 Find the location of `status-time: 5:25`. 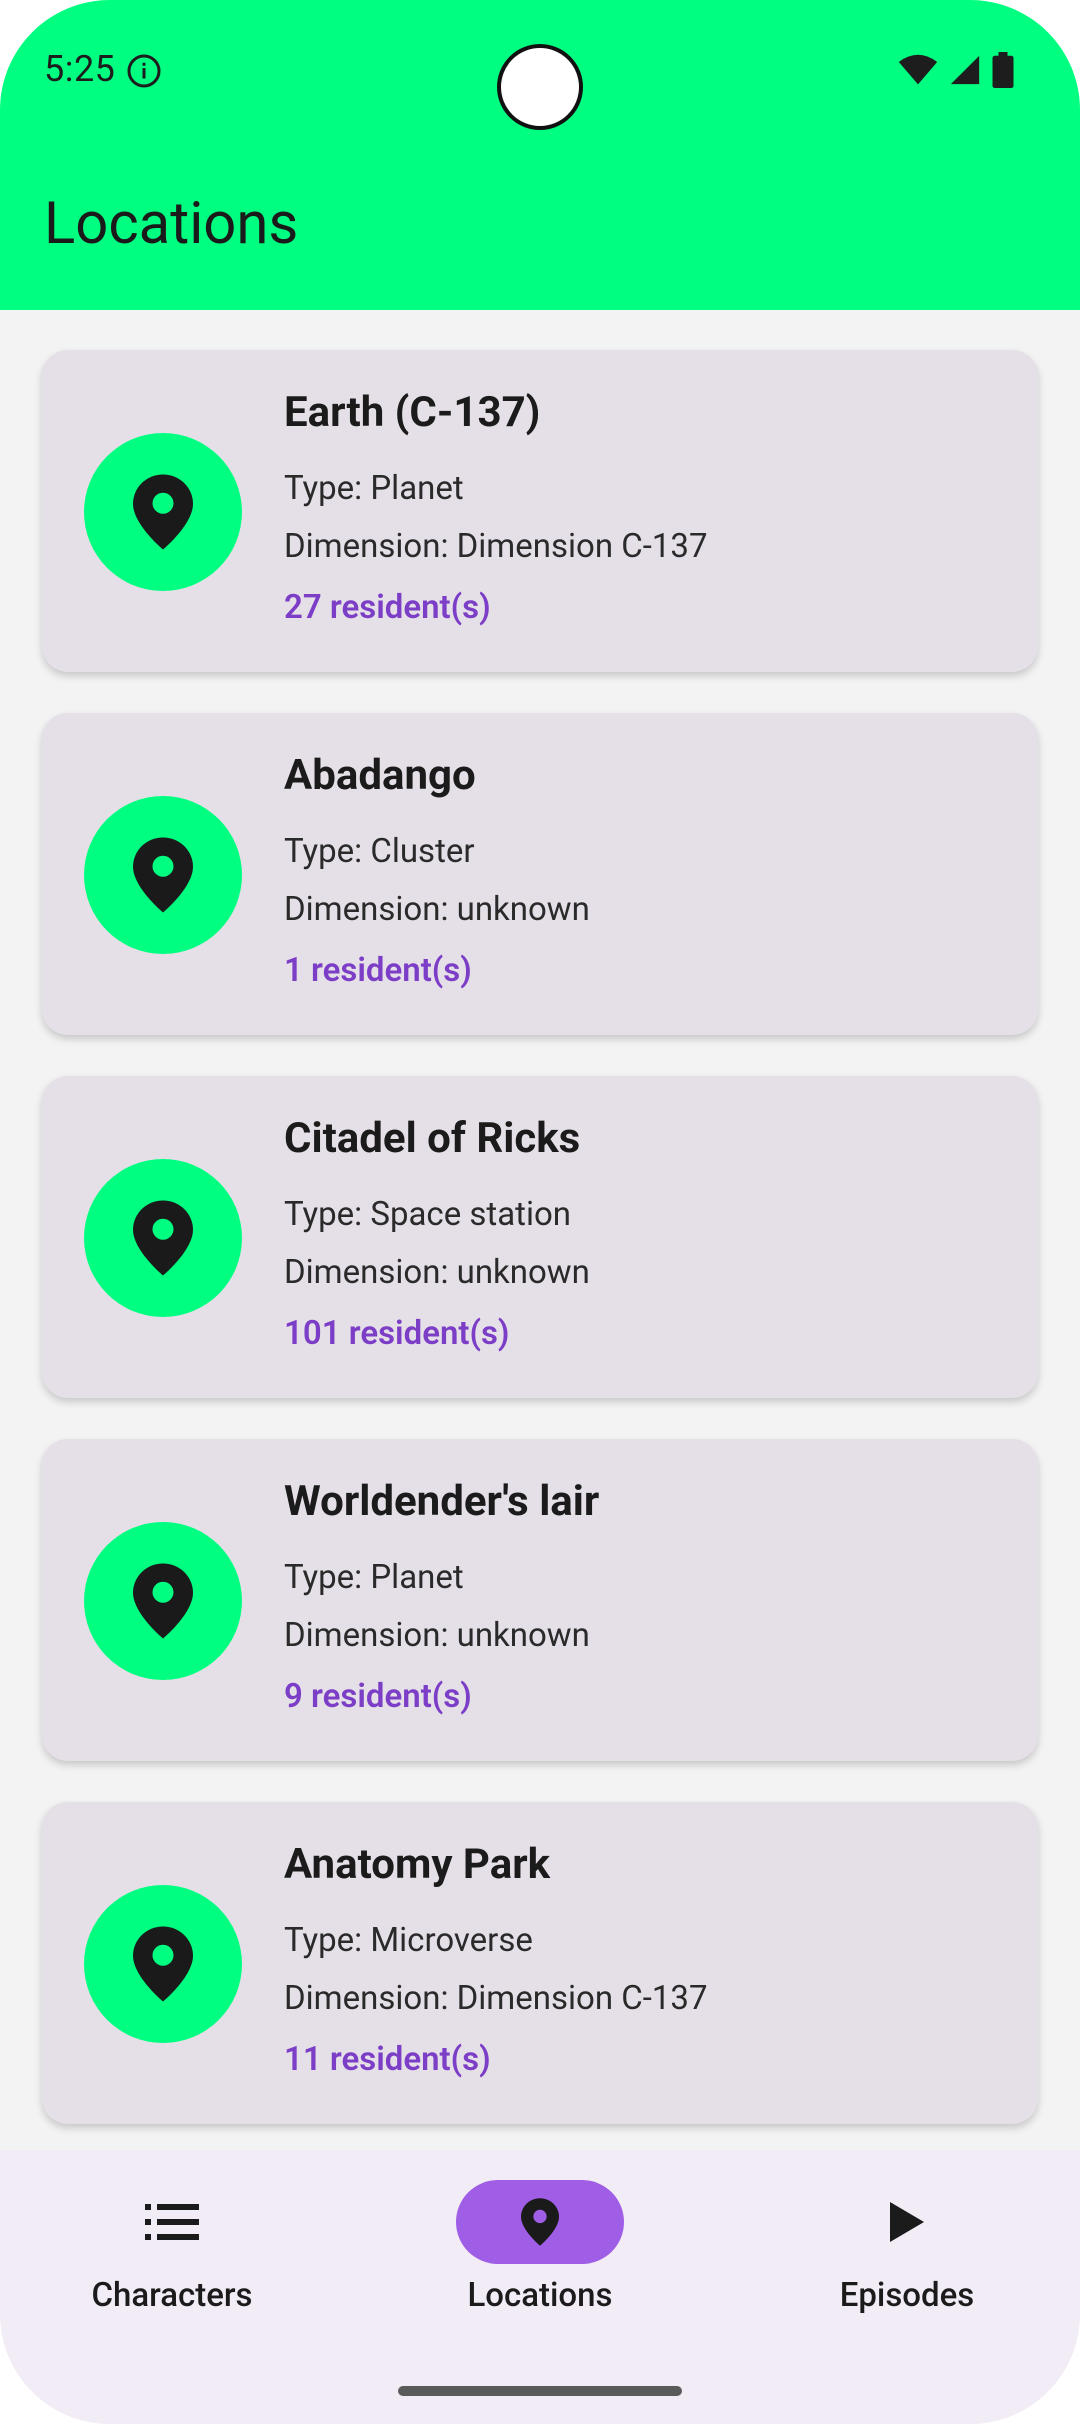

status-time: 5:25 is located at coordinates (80, 69).